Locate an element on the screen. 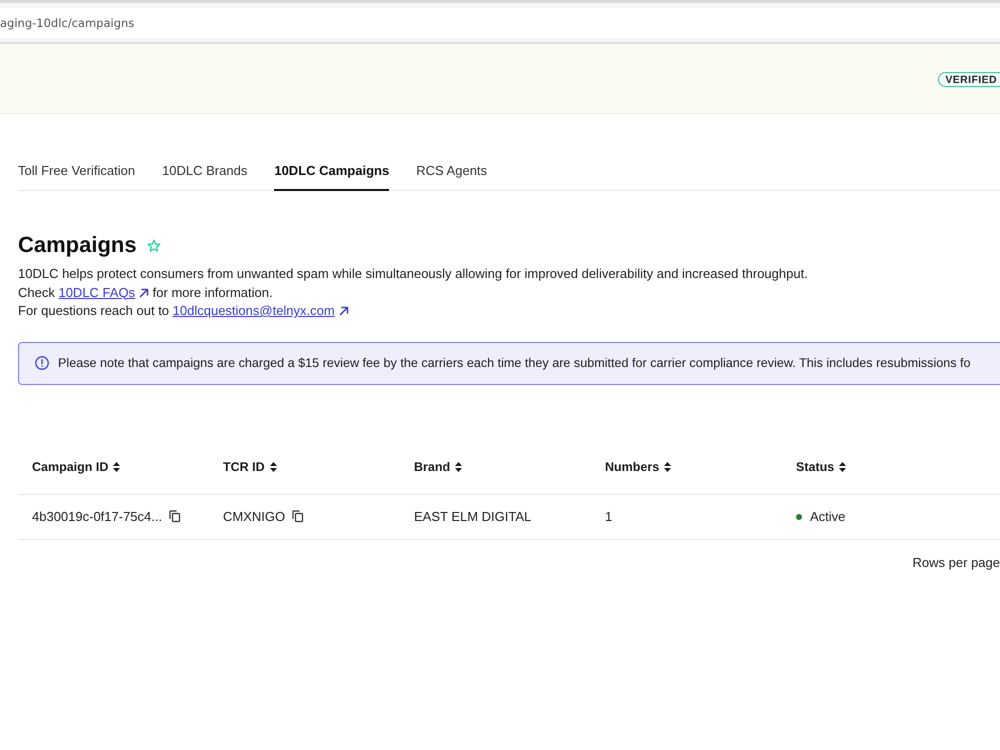 This screenshot has height=750, width=1000. tab: 10DLC Campaigns is located at coordinates (332, 171).